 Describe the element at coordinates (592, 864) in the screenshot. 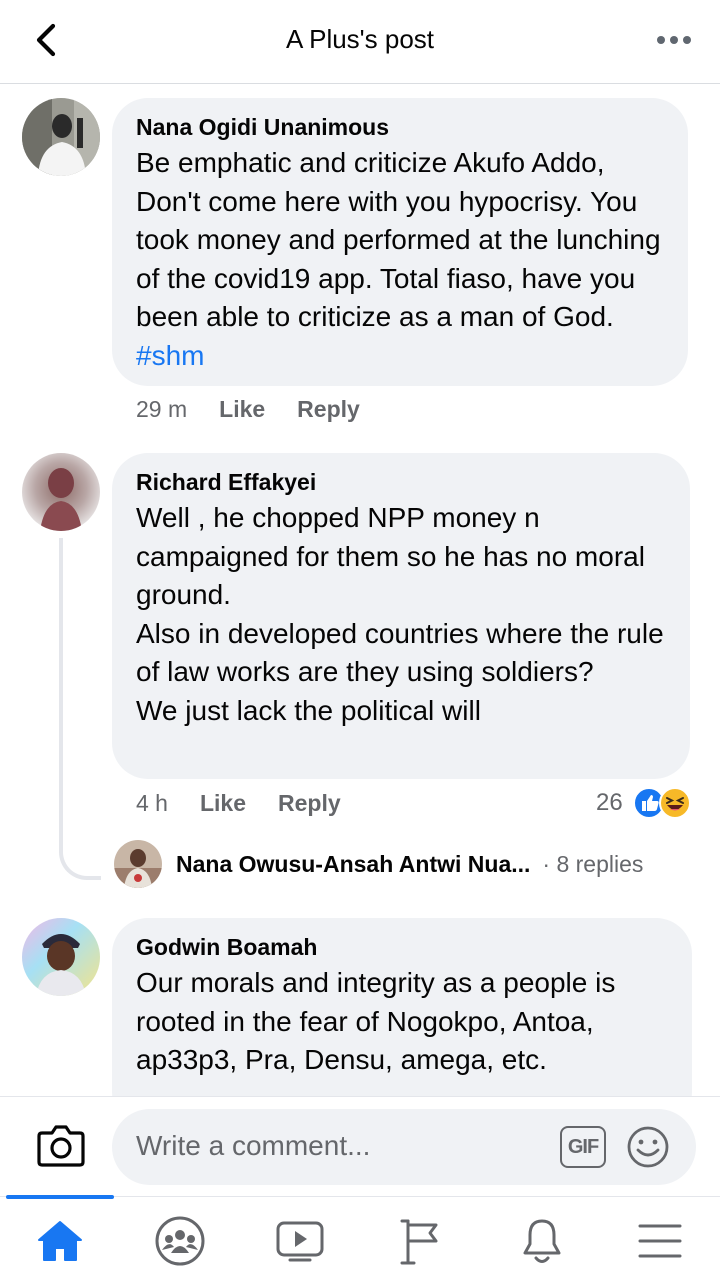

I see `reply-count: · 8 replies` at that location.